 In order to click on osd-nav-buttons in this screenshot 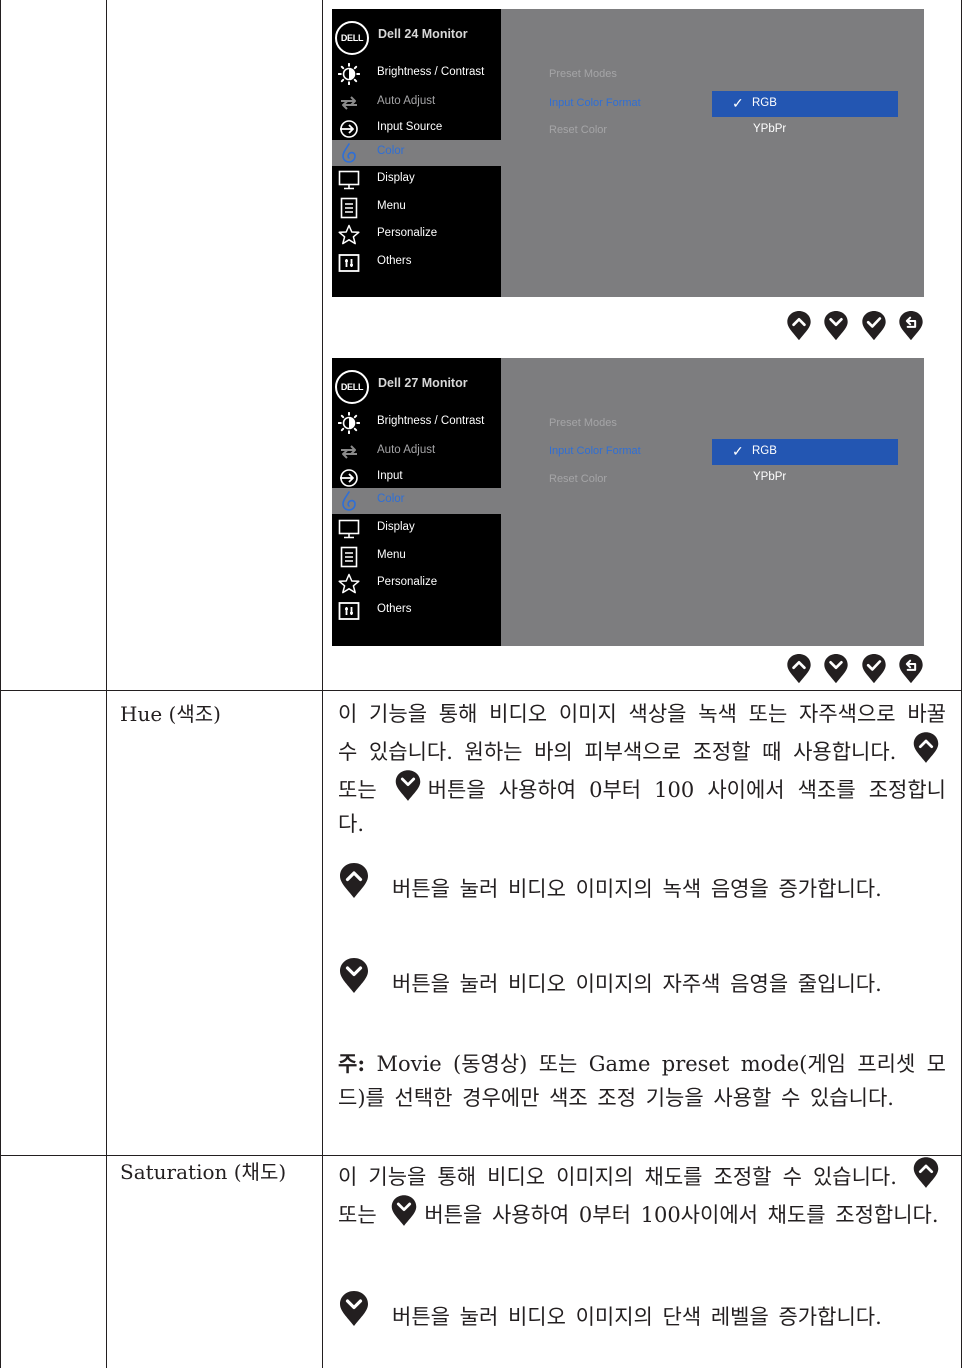, I will do `click(857, 669)`.